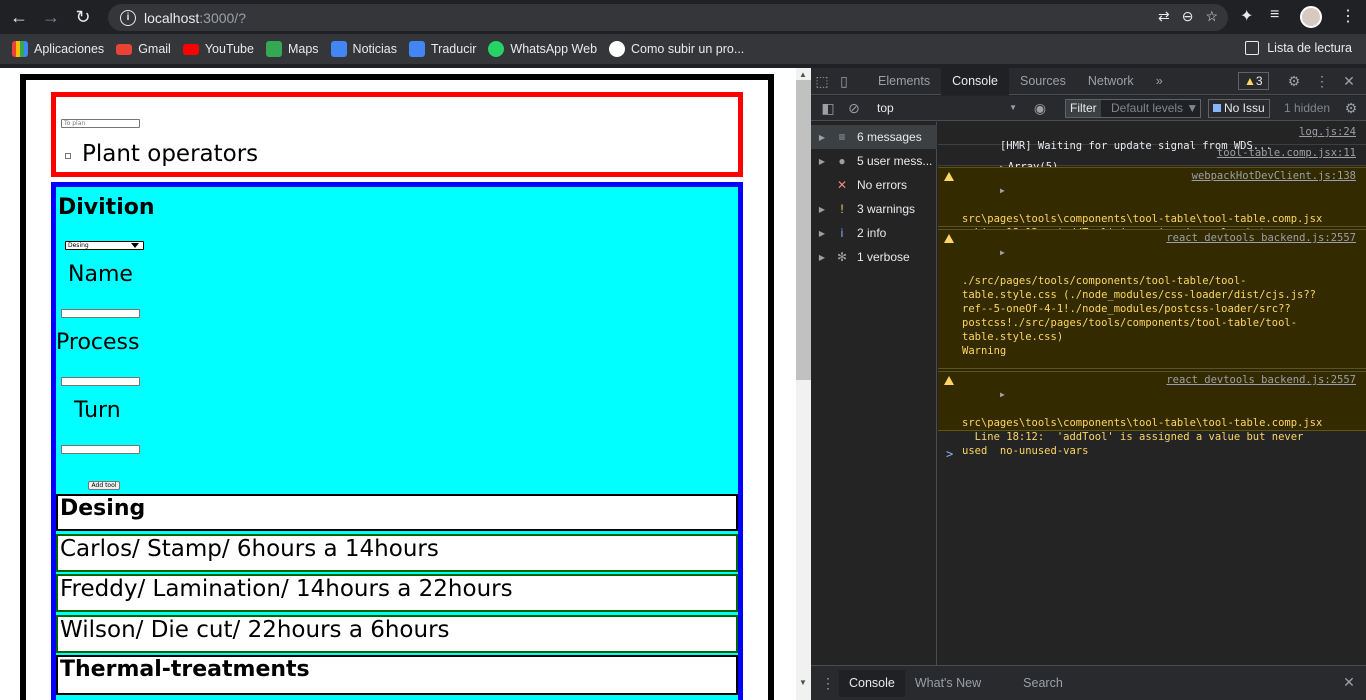 Image resolution: width=1366 pixels, height=700 pixels. What do you see at coordinates (822, 81) in the screenshot?
I see `inspect-icon: ⬚` at bounding box center [822, 81].